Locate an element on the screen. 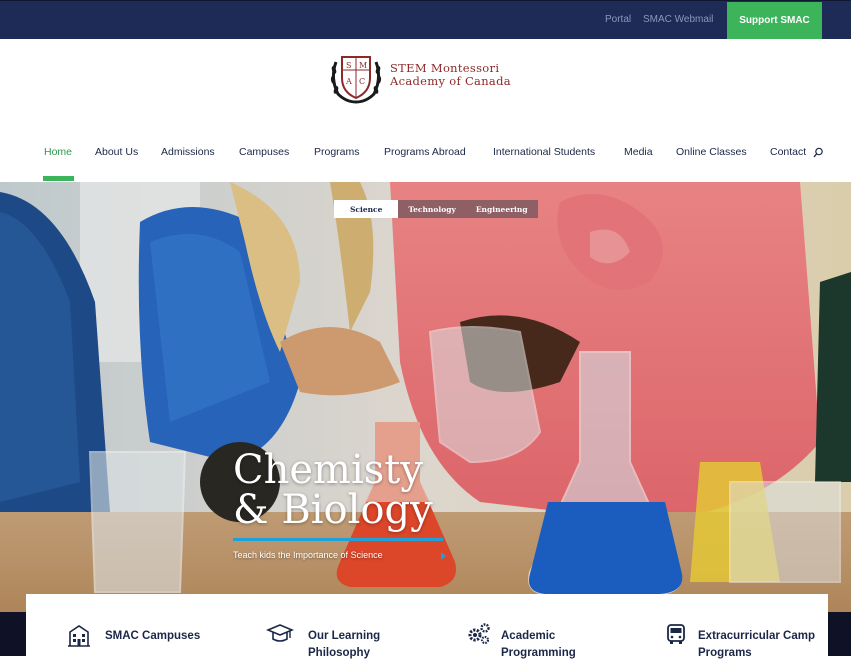  hero-title: Chemisty & Biology is located at coordinates (333, 490).